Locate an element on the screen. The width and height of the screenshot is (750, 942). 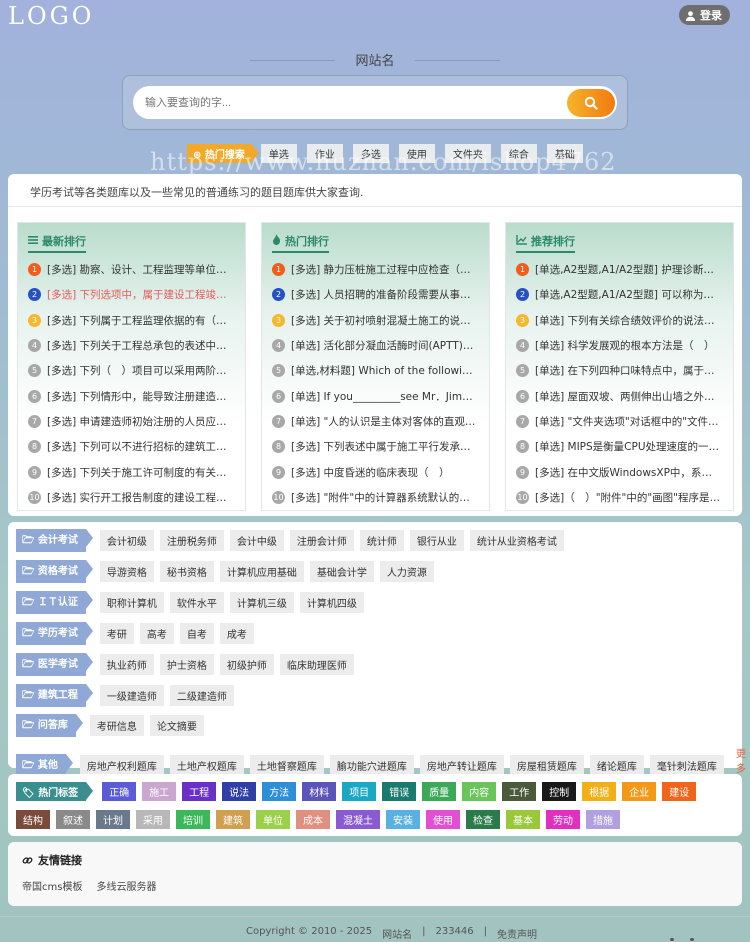
rank-item: 5 [单选] 在下列四种口味特点中，属于山东菜的是 is located at coordinates (619, 370).